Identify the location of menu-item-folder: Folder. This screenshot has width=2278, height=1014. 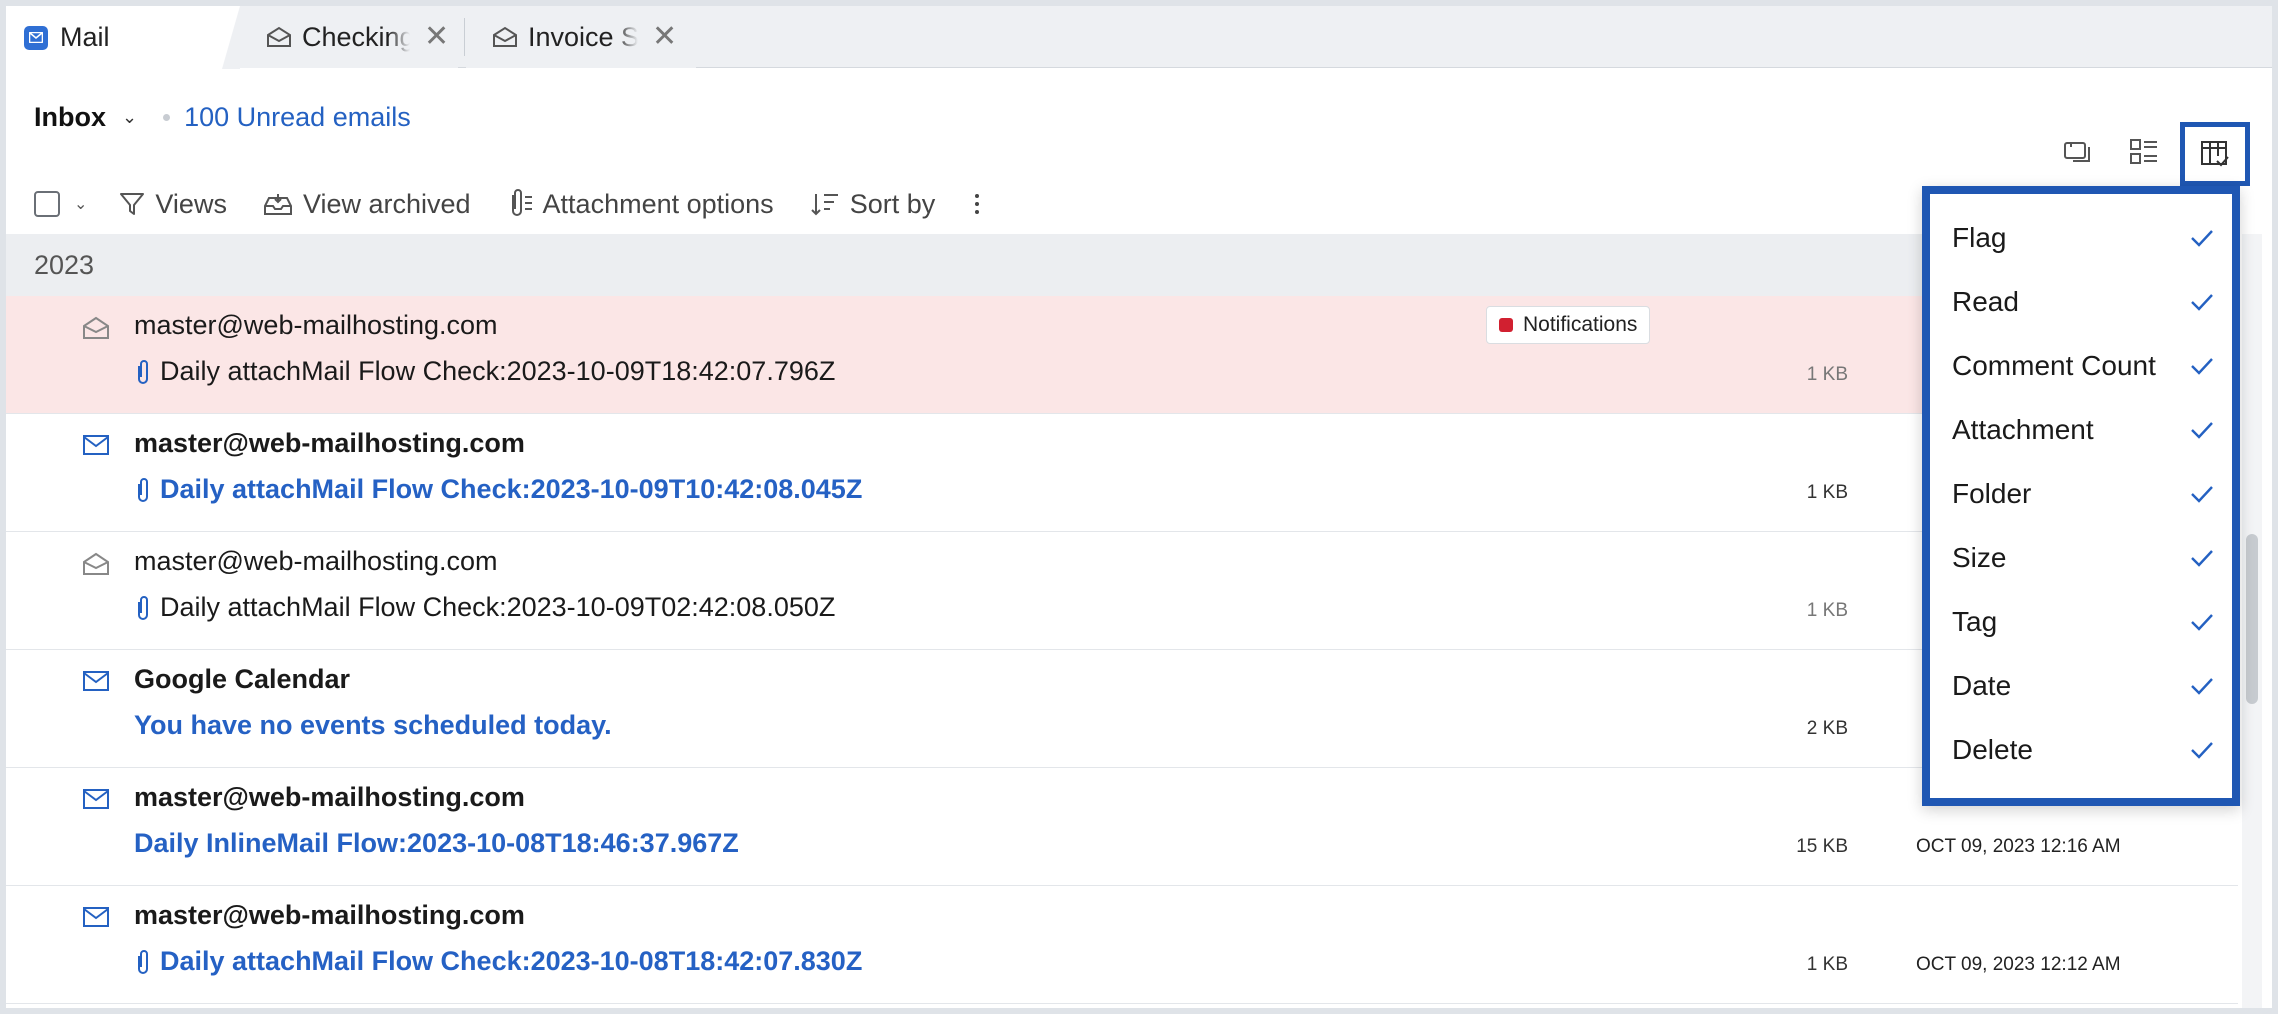
(2081, 494).